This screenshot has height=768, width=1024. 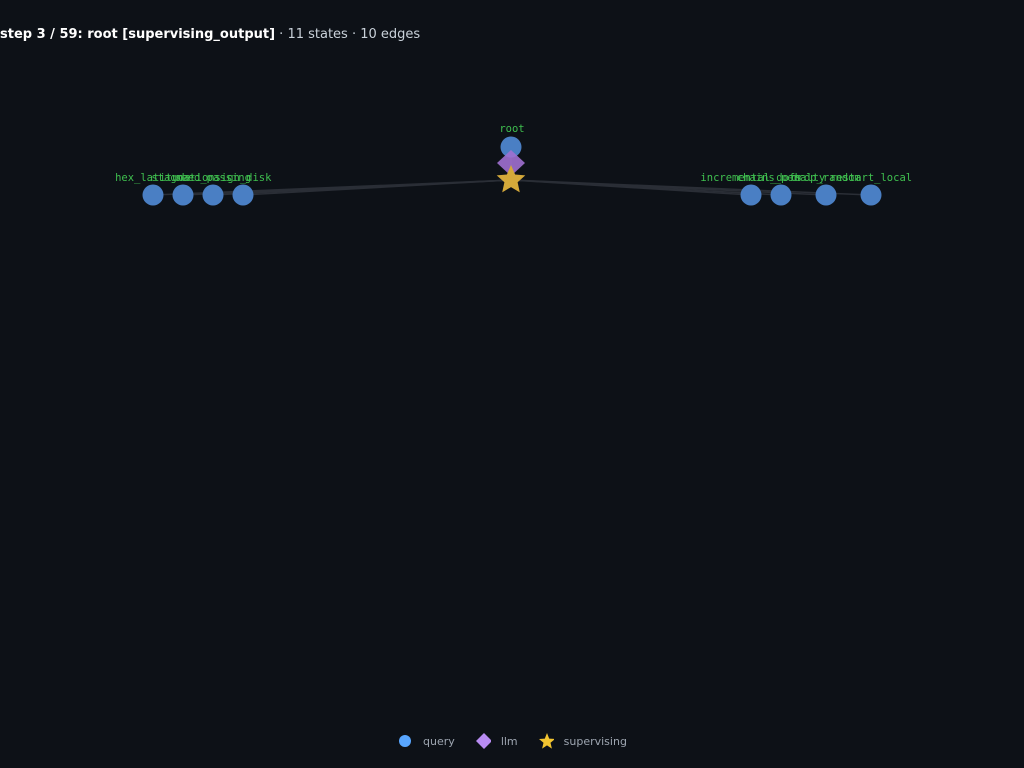 I want to click on legend-item-query: query, so click(x=426, y=741).